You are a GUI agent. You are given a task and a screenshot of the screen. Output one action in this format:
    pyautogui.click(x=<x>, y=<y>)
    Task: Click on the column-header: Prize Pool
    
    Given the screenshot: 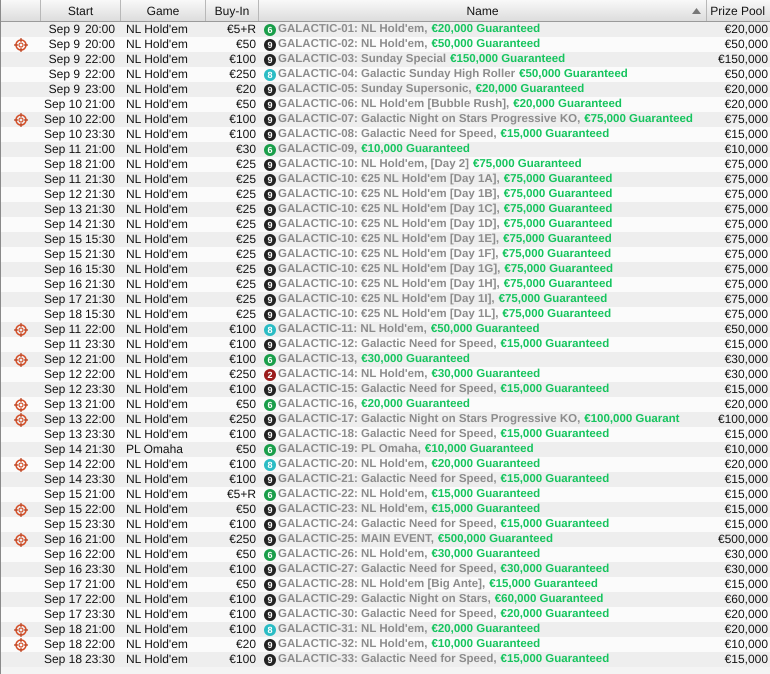 What is the action you would take?
    pyautogui.click(x=738, y=10)
    